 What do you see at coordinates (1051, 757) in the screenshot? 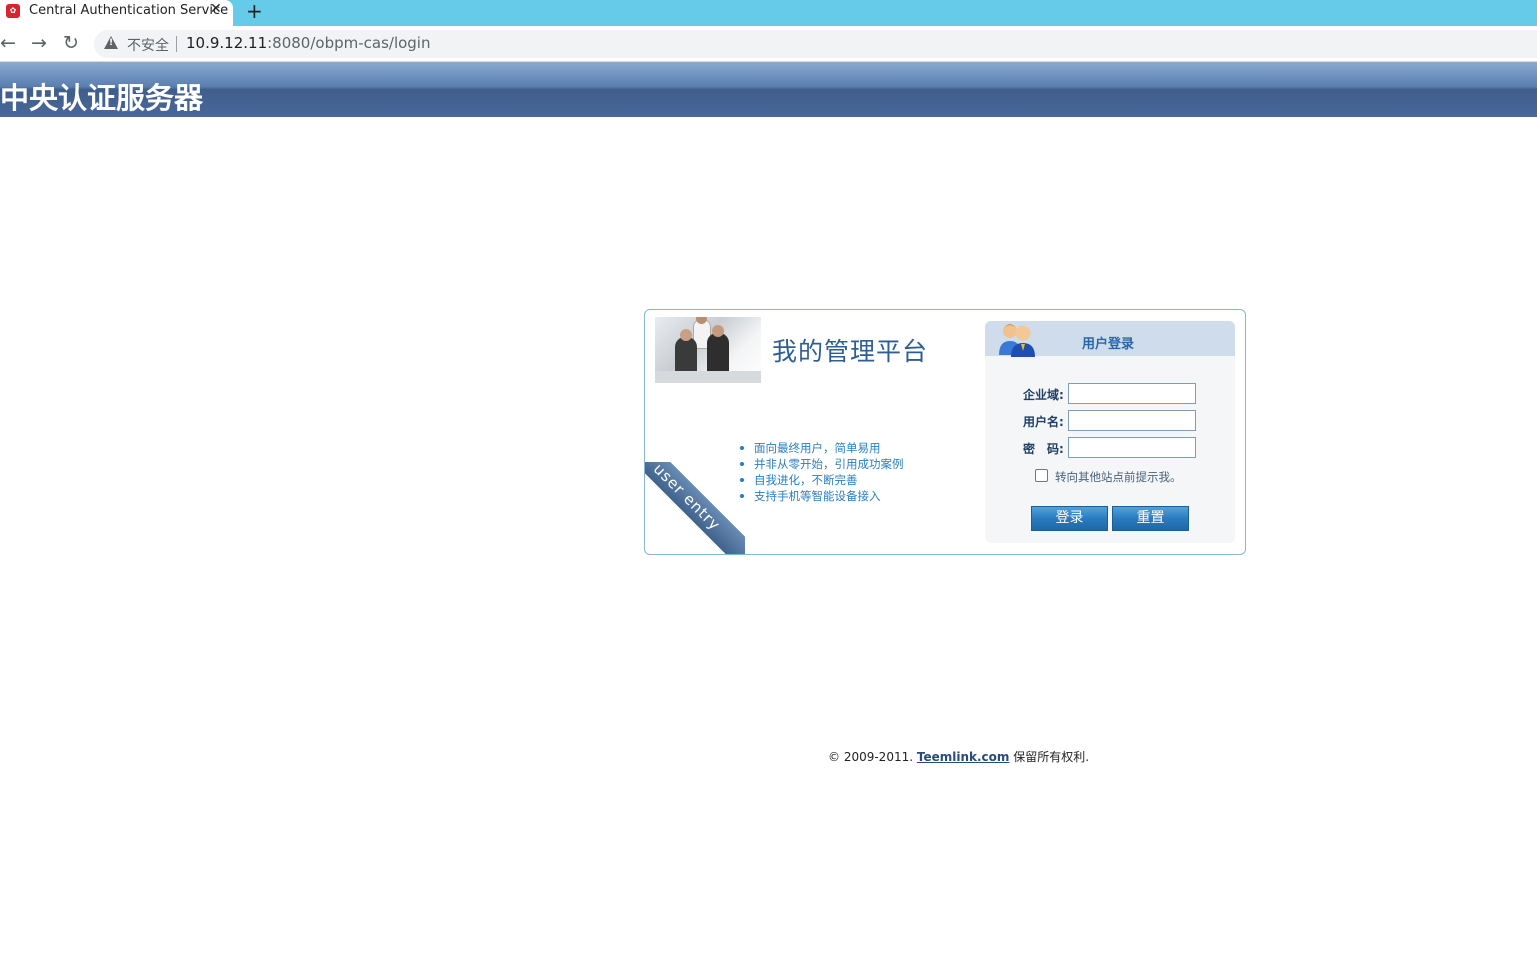
I see `rights-text: 保留所有权利.` at bounding box center [1051, 757].